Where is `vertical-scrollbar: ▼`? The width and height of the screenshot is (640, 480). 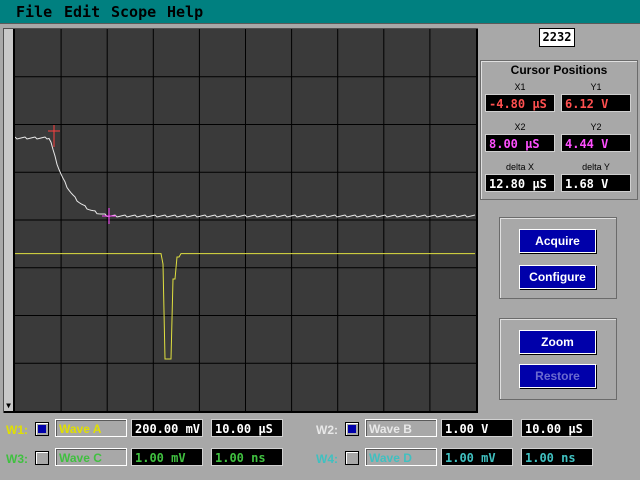
vertical-scrollbar: ▼ is located at coordinates (8, 220).